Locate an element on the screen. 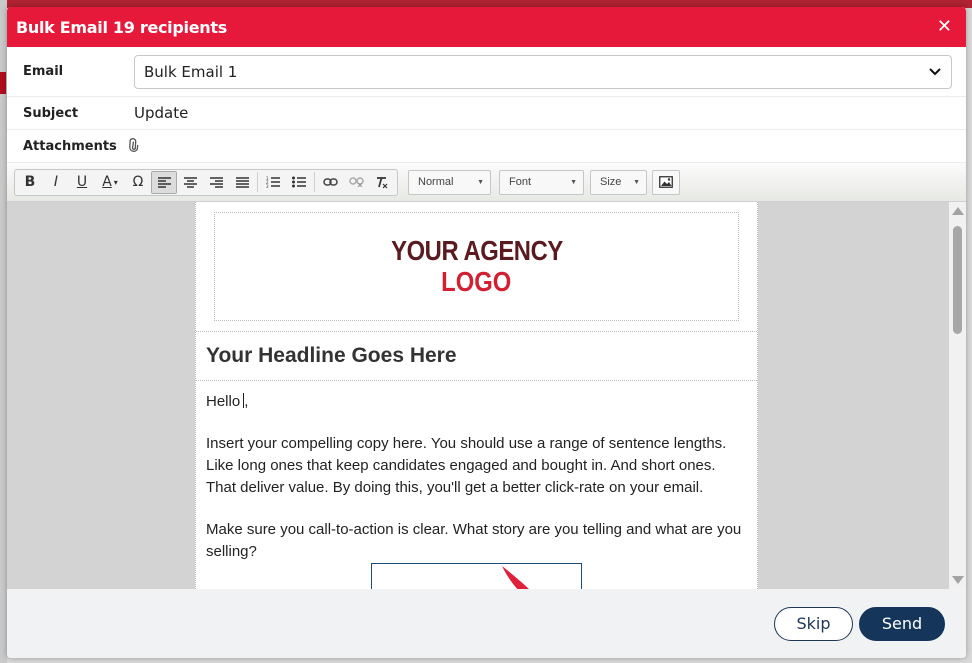  insert-image-button is located at coordinates (666, 182).